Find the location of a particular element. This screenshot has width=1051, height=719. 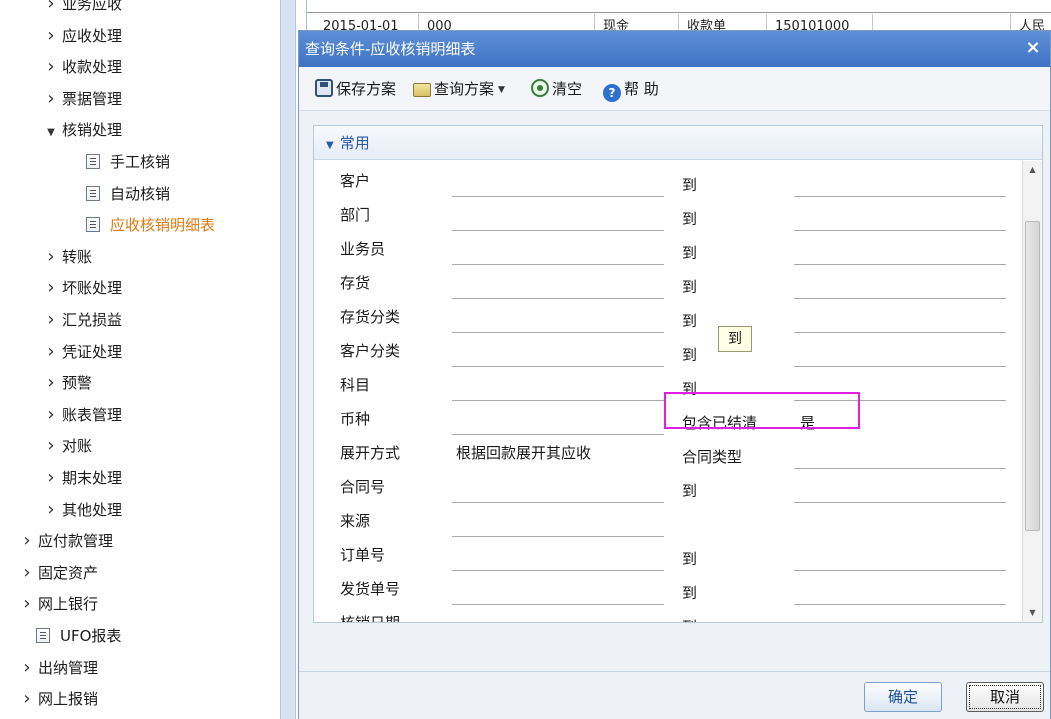

sidebar-item: › 固定资产 is located at coordinates (57, 573).